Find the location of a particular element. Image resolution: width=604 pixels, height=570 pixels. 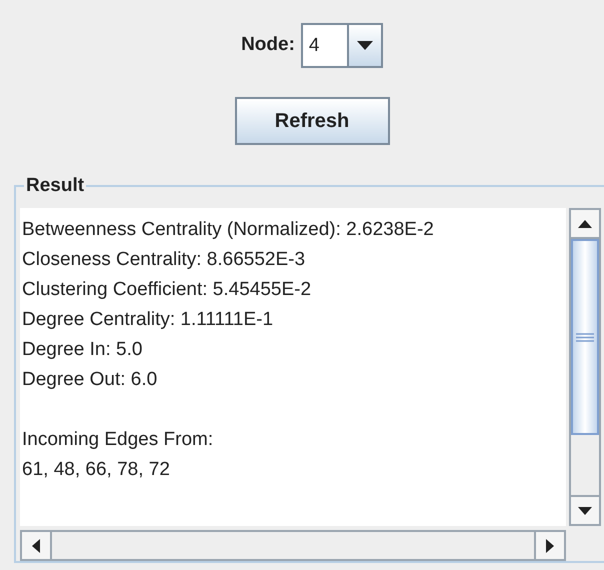

refresh-button: Refresh is located at coordinates (312, 121).